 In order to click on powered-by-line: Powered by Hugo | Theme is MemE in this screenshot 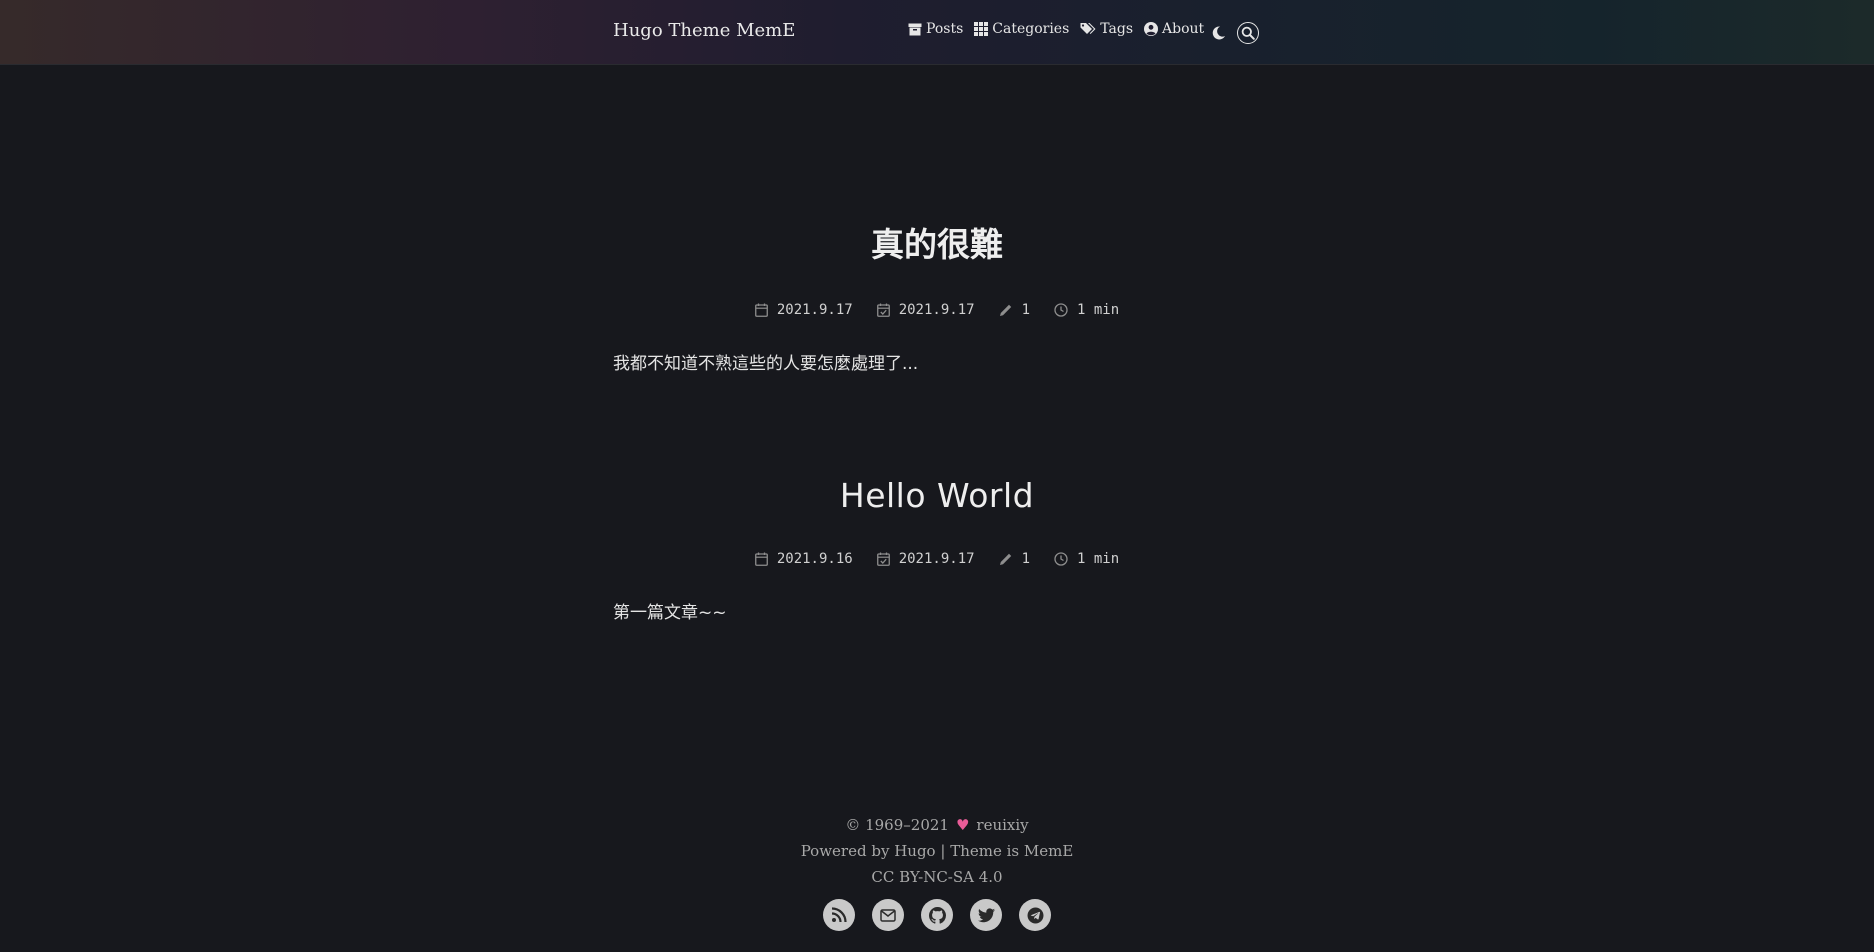, I will do `click(937, 851)`.